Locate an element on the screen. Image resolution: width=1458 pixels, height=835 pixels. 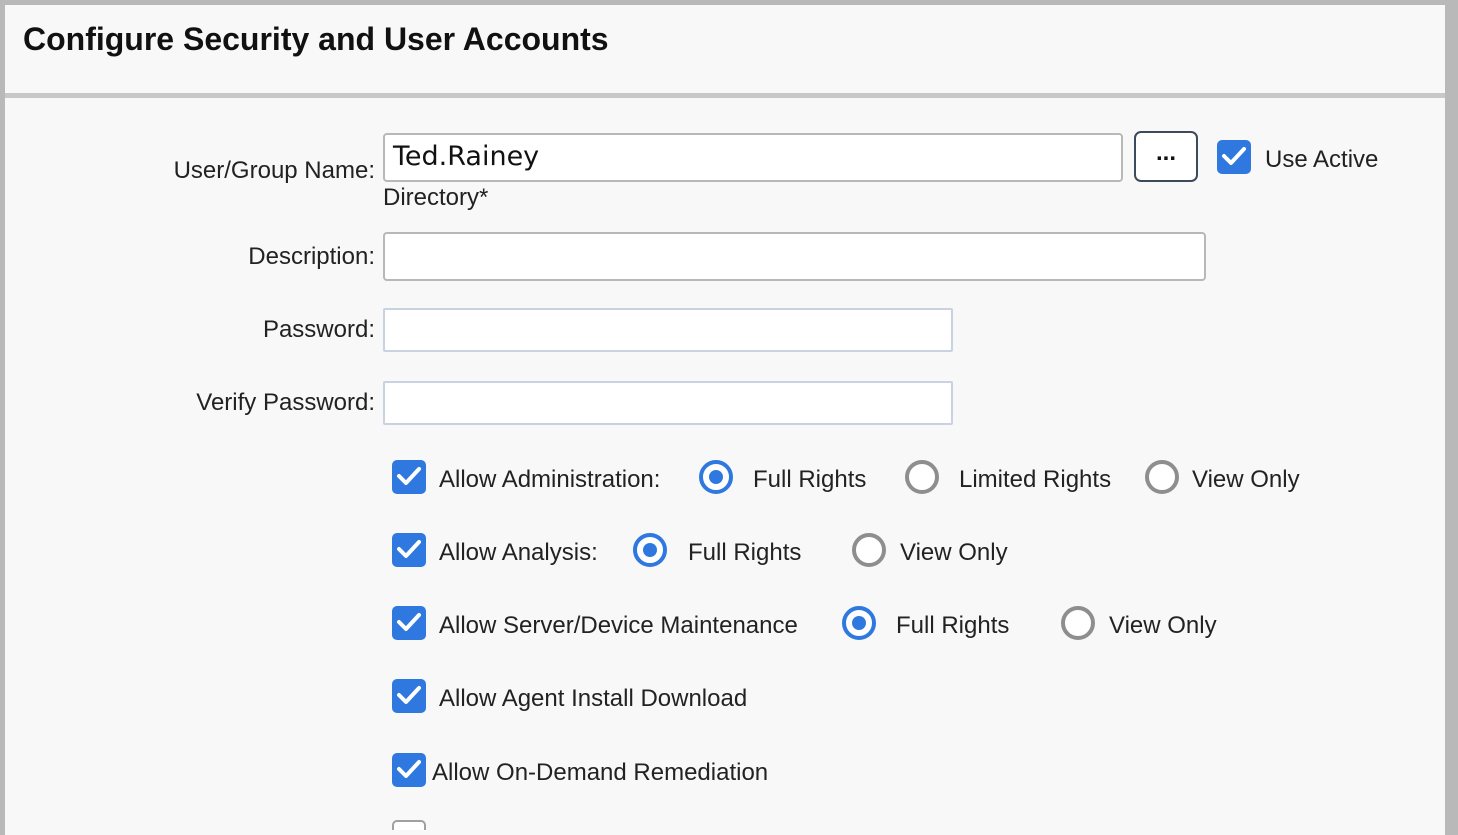
administration-limited-rights-label: Limited Rights is located at coordinates (1035, 479).